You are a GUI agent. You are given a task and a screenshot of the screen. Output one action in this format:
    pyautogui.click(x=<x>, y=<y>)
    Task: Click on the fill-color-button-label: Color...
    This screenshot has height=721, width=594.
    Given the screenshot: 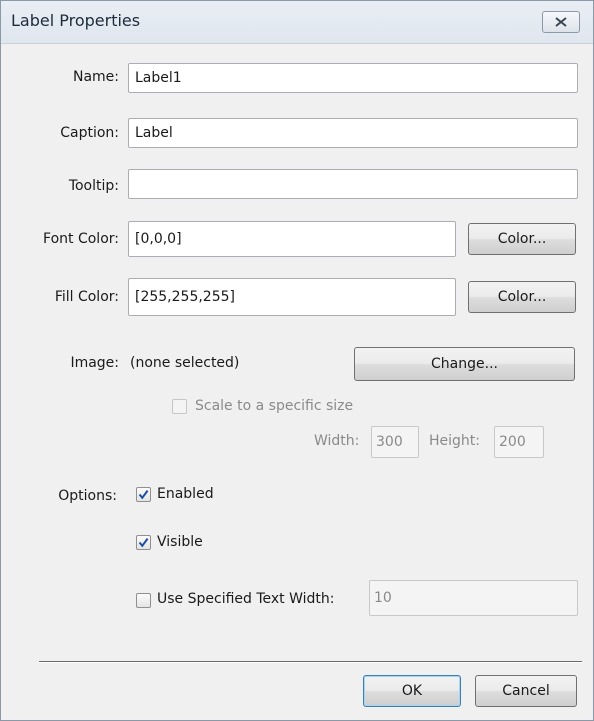 What is the action you would take?
    pyautogui.click(x=522, y=297)
    